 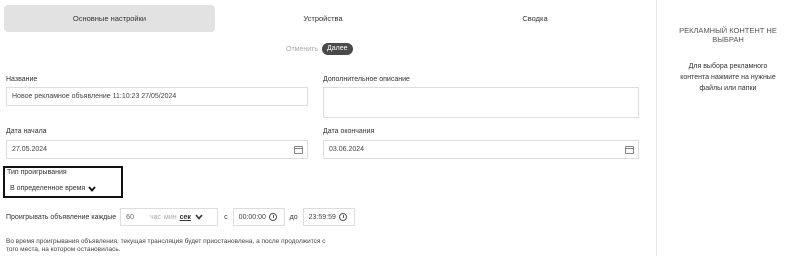 I want to click on start-date-label: Дата начала, so click(x=26, y=131).